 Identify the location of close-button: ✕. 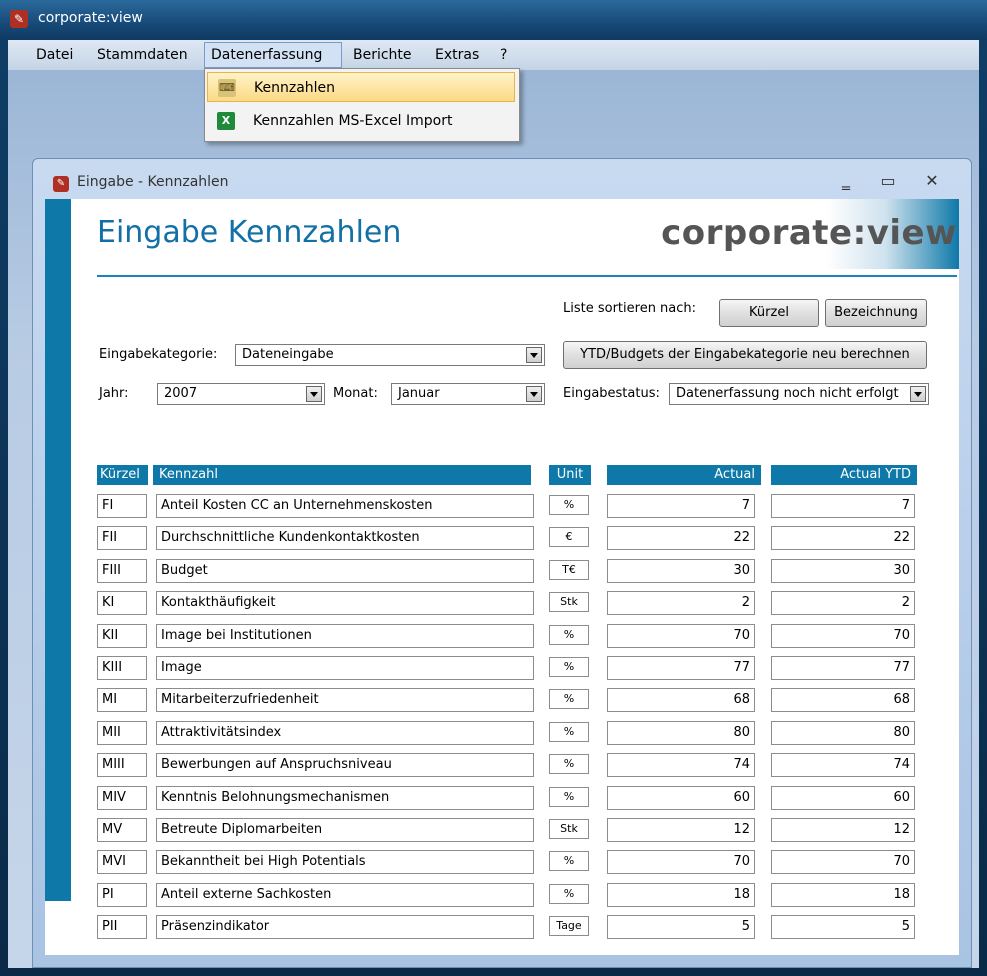
(932, 181).